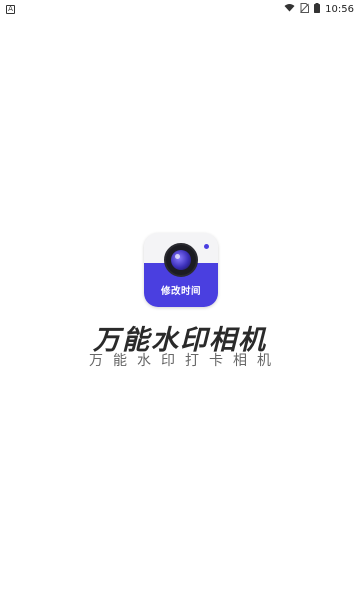 The image size is (360, 600). I want to click on lens-glass, so click(181, 260).